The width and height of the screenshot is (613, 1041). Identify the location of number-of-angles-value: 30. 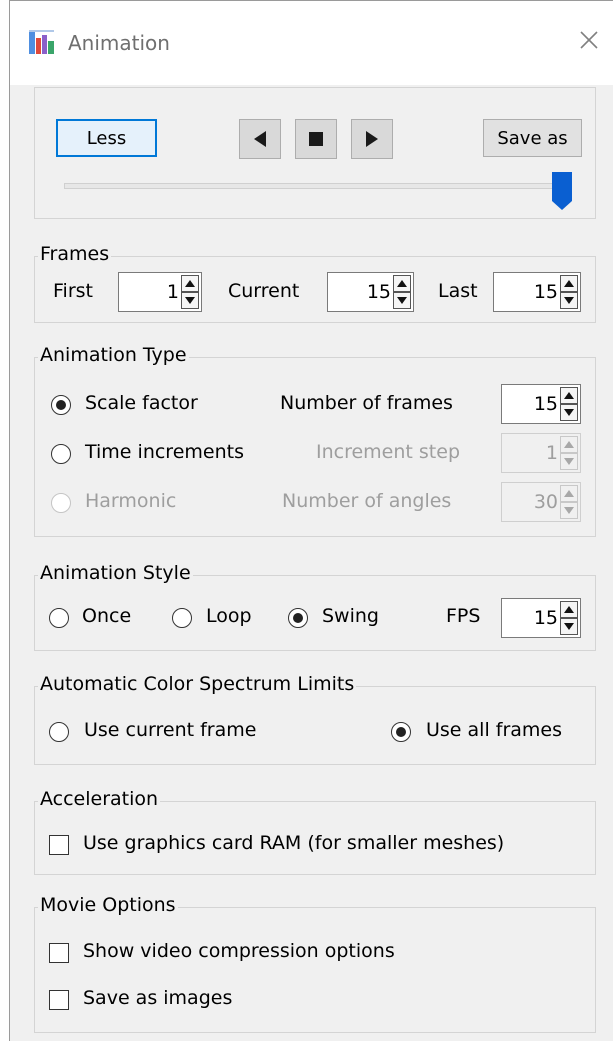
(545, 502).